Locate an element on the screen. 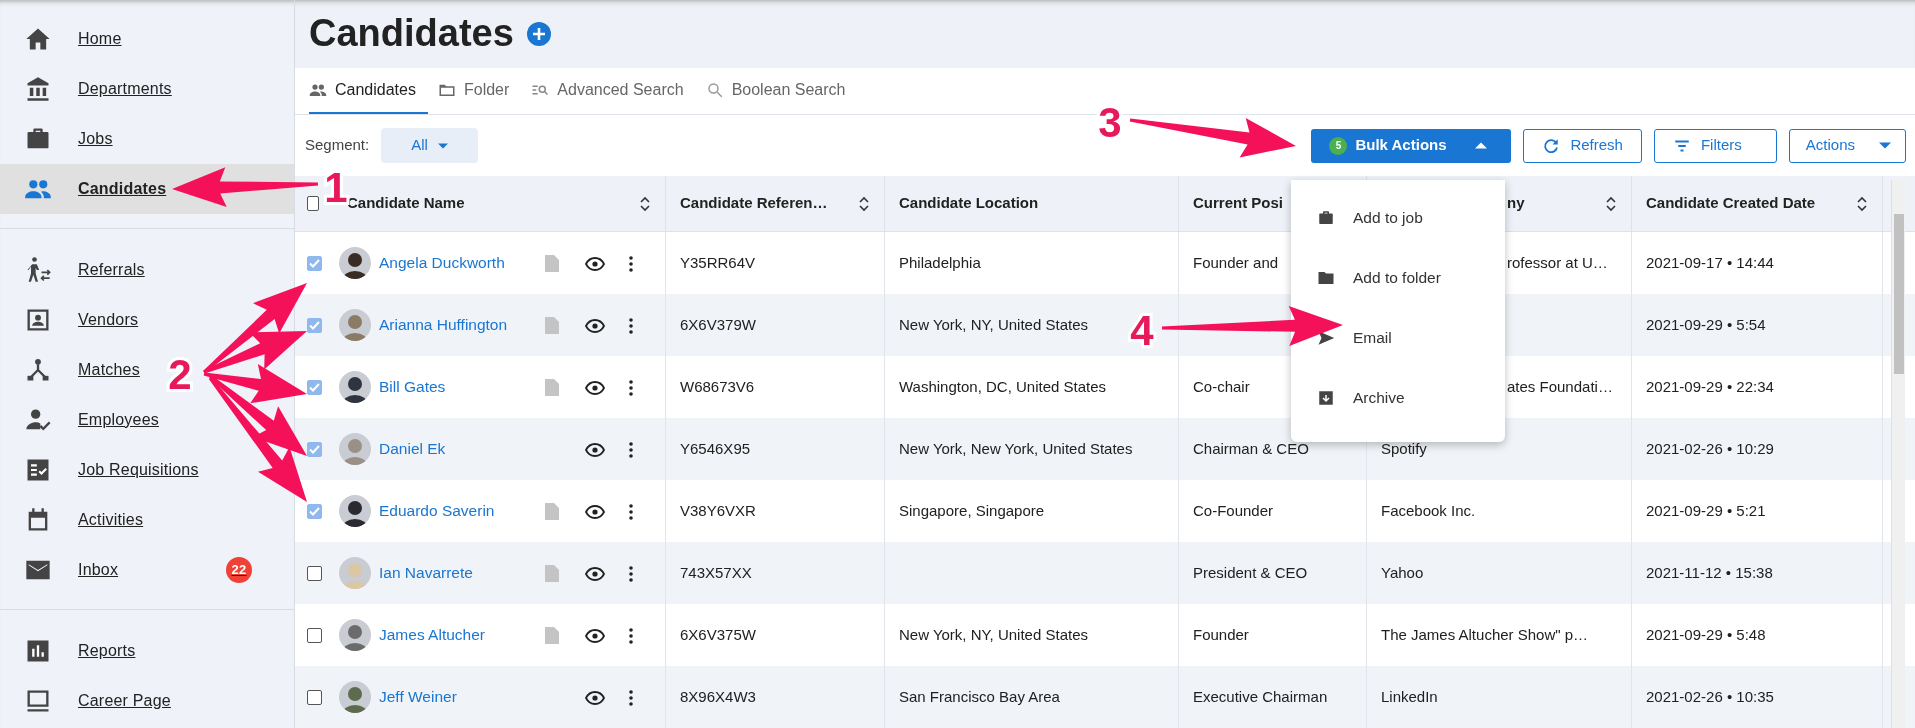  column-header: Candidate Location is located at coordinates (1032, 203).